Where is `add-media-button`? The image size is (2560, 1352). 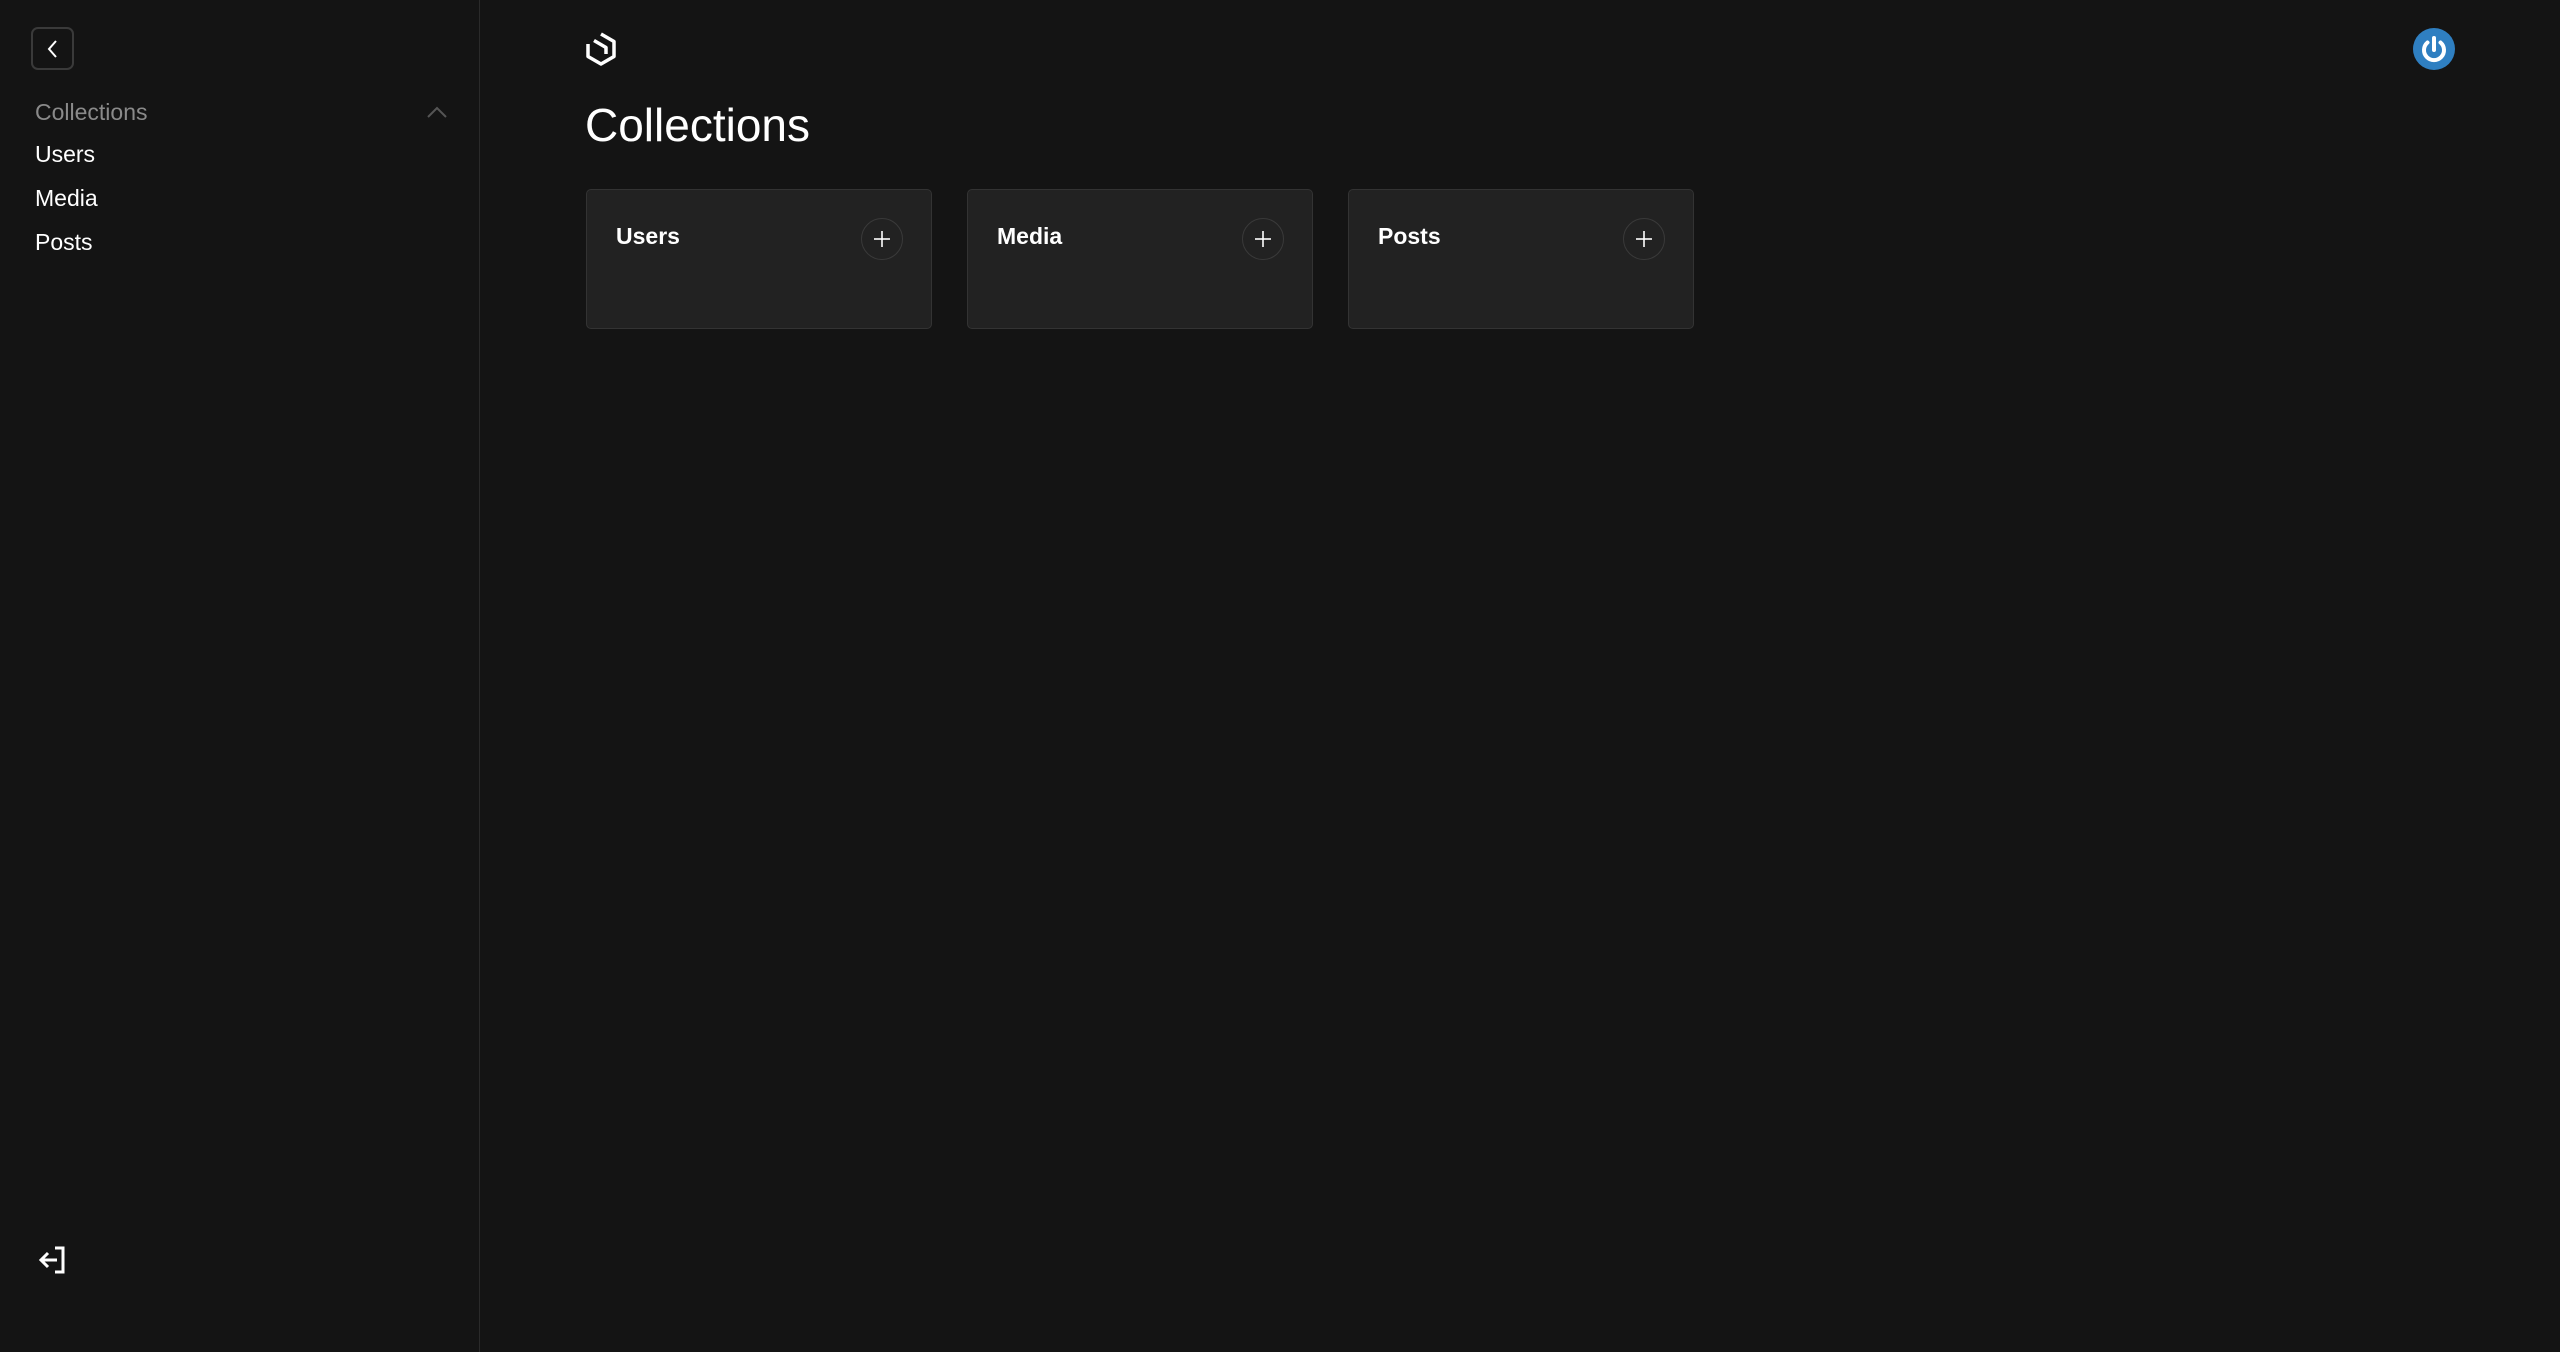
add-media-button is located at coordinates (1263, 239).